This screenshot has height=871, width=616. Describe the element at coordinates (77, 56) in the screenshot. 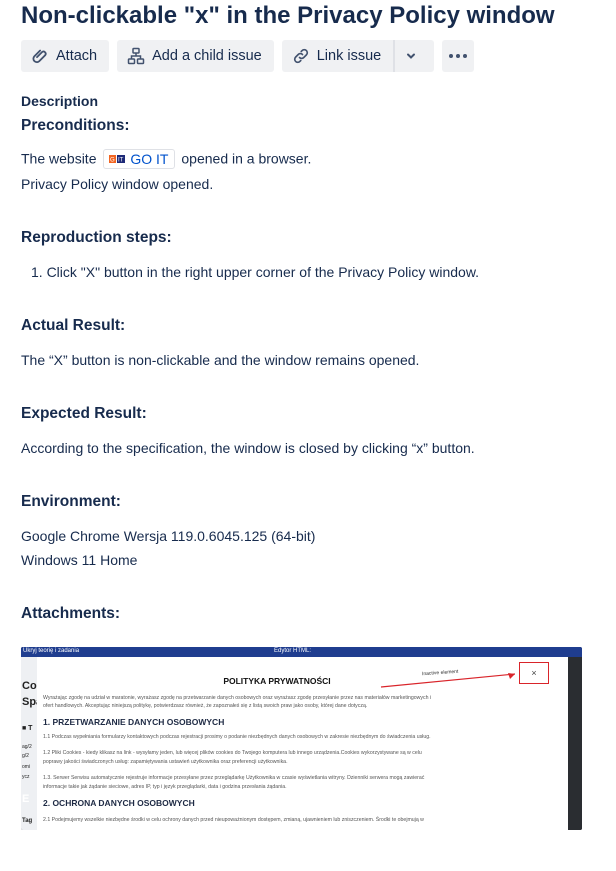

I see `attach-label: Attach` at that location.